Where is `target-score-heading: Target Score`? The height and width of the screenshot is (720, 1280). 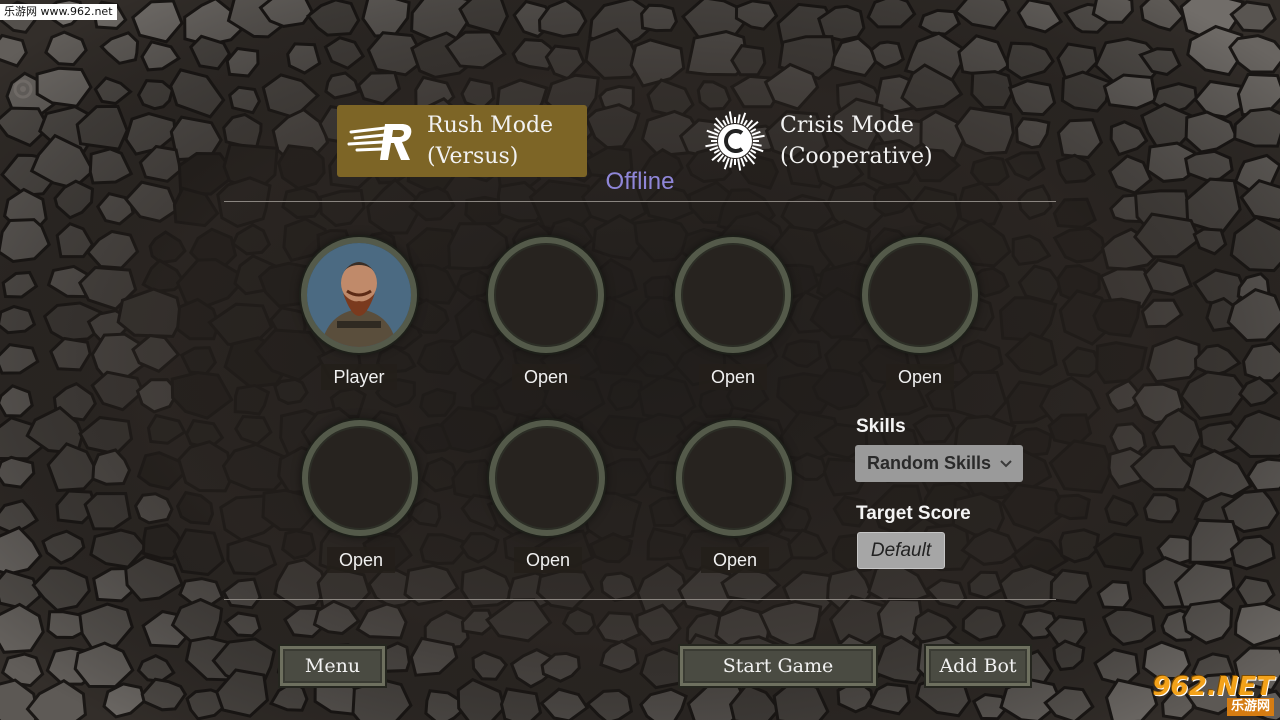 target-score-heading: Target Score is located at coordinates (913, 513).